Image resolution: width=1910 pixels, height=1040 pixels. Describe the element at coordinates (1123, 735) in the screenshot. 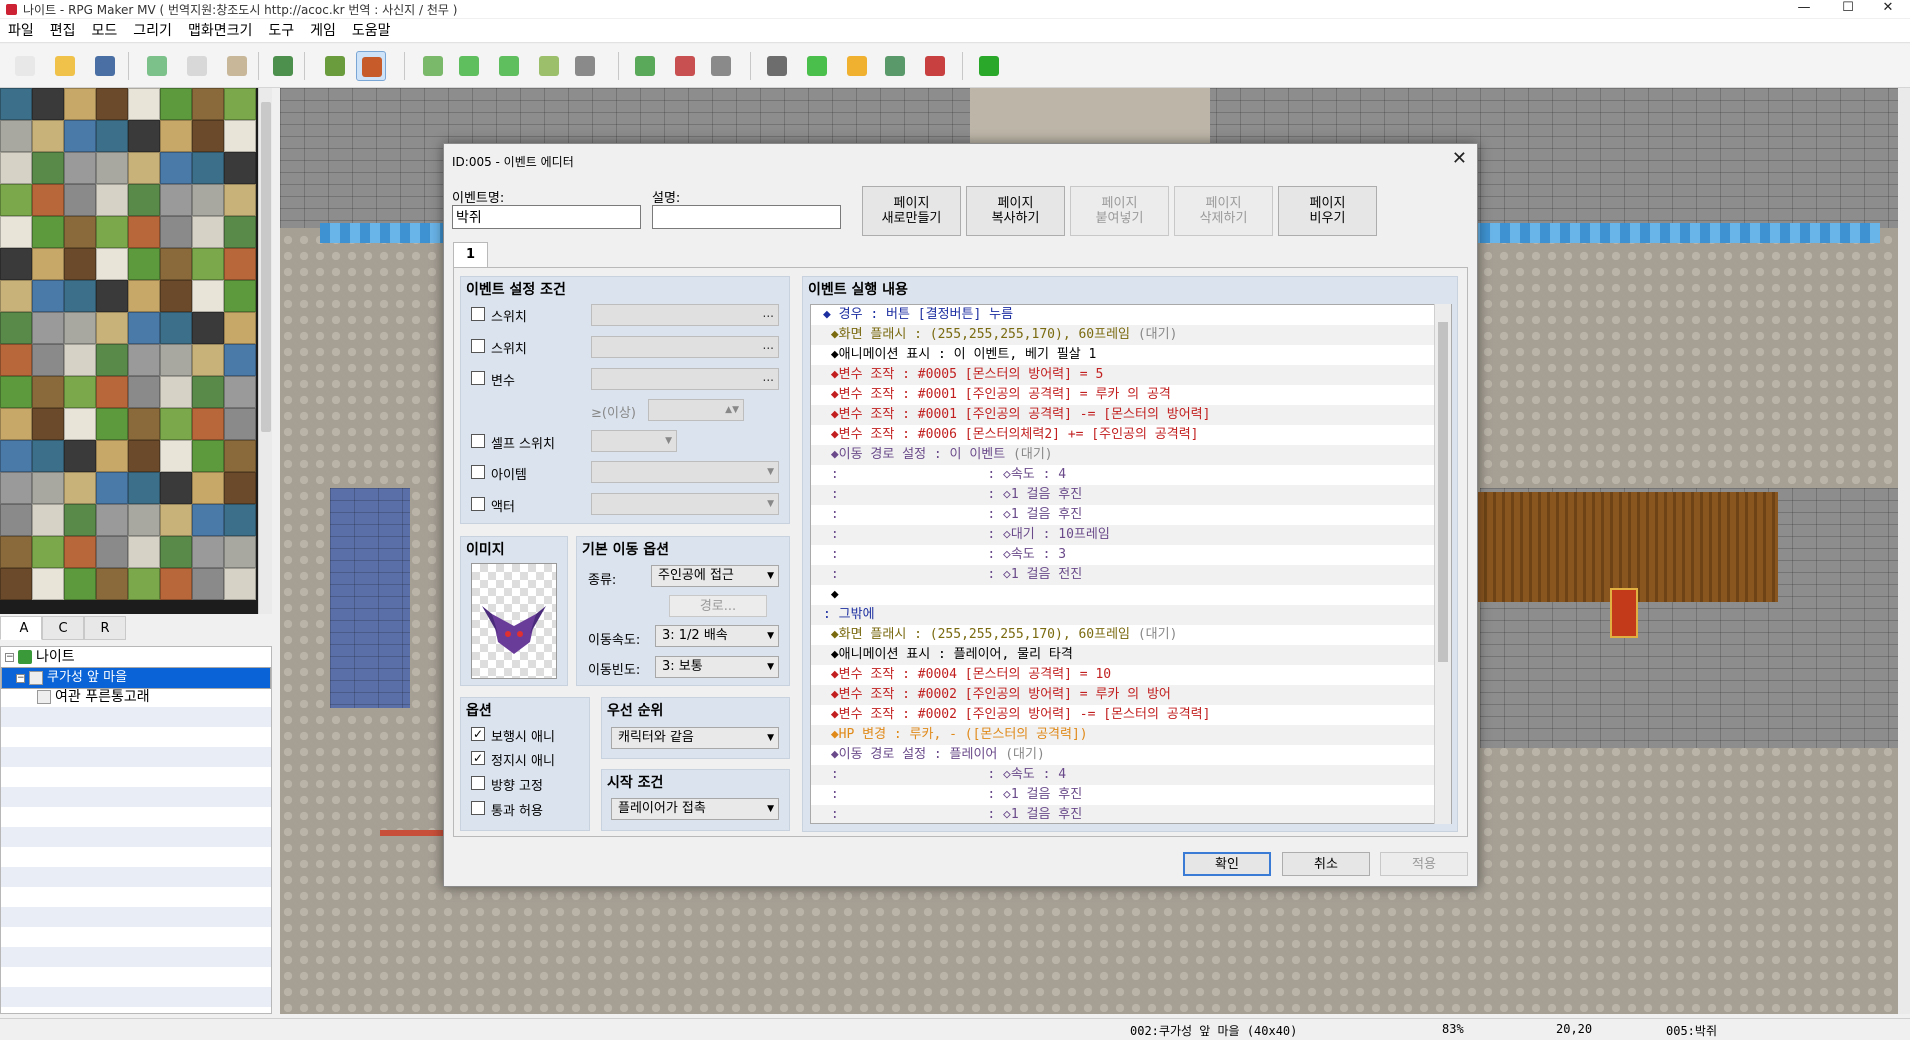

I see `event-command-row: ◆HP 변경 : 루카, - ([몬스터의 공격력])` at that location.